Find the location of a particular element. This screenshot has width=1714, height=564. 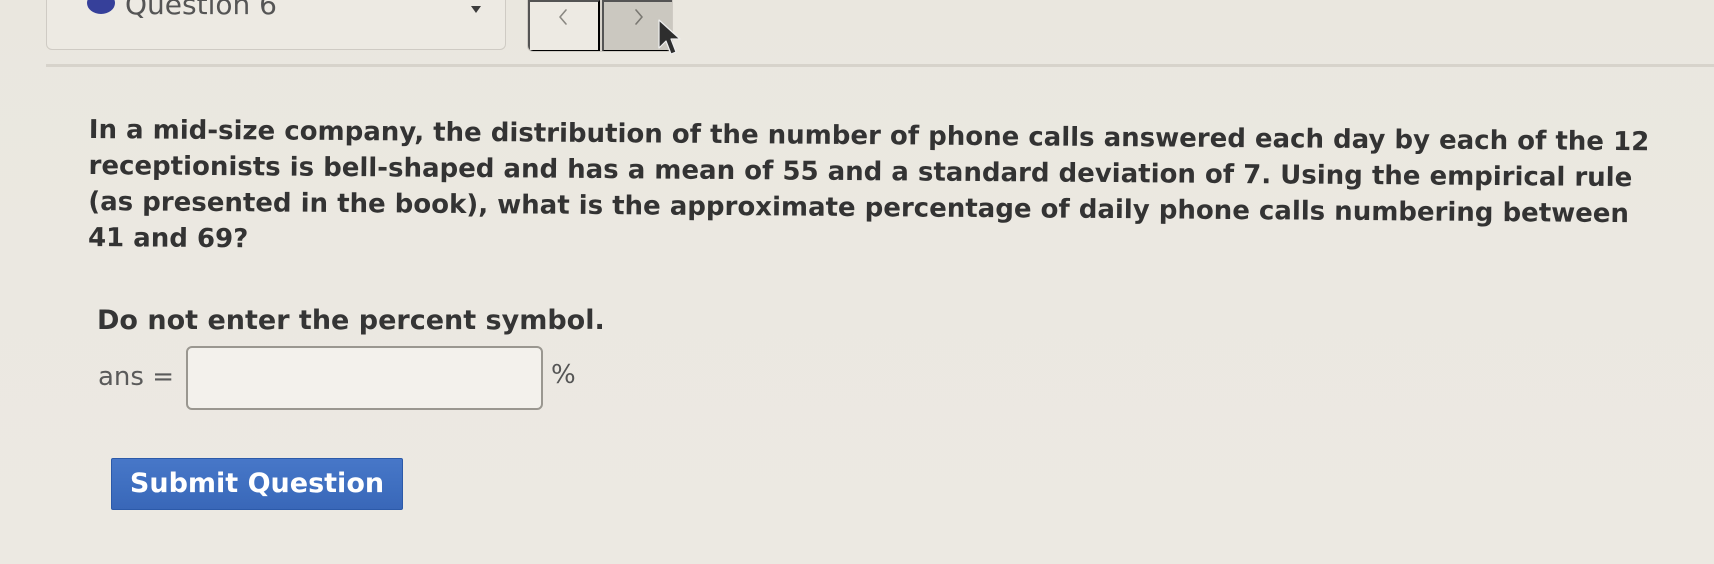

submit-question-button: Submit Question is located at coordinates (257, 484).